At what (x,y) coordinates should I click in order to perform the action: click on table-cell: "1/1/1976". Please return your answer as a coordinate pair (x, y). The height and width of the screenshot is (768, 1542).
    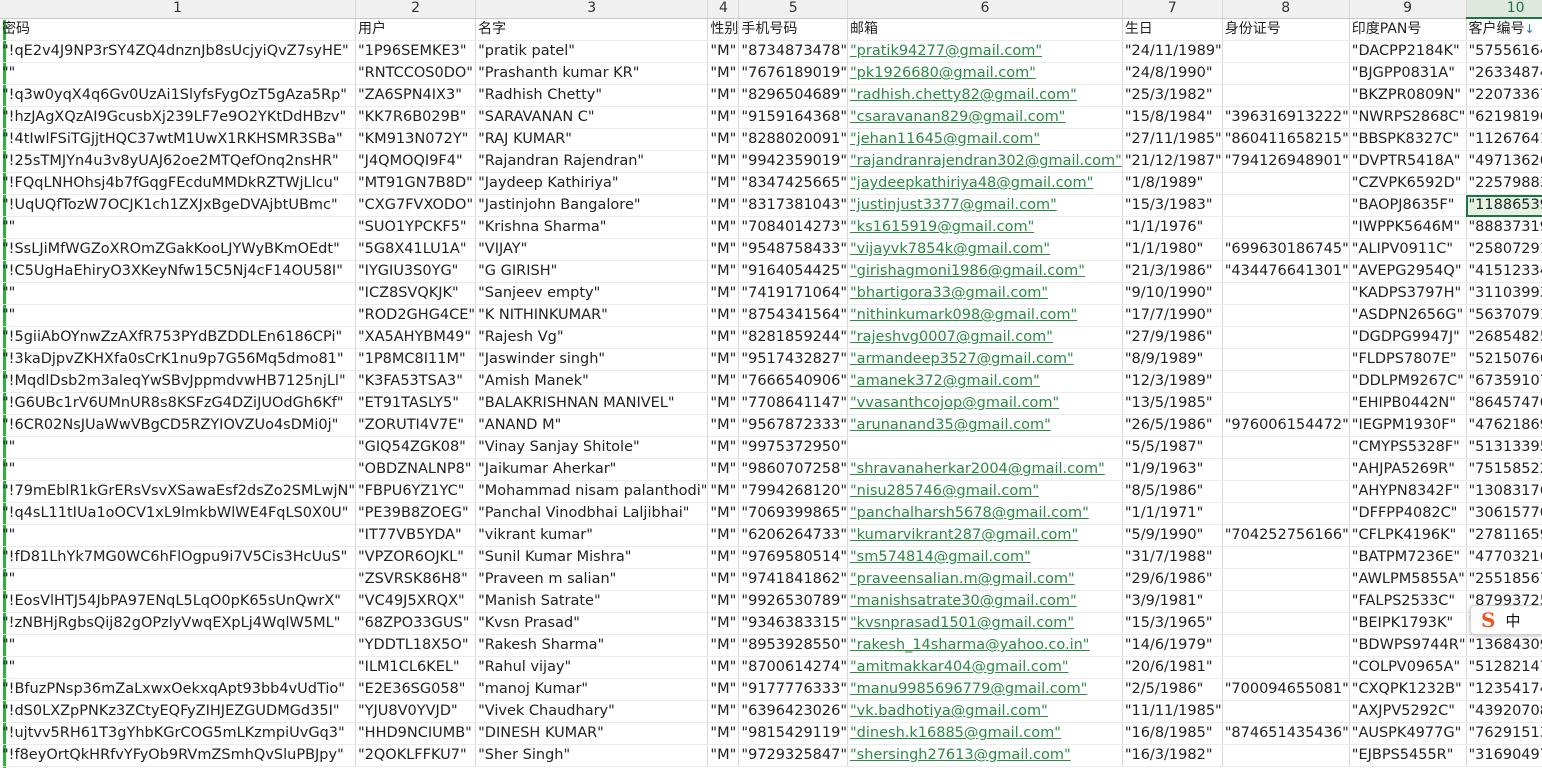
    Looking at the image, I should click on (1172, 227).